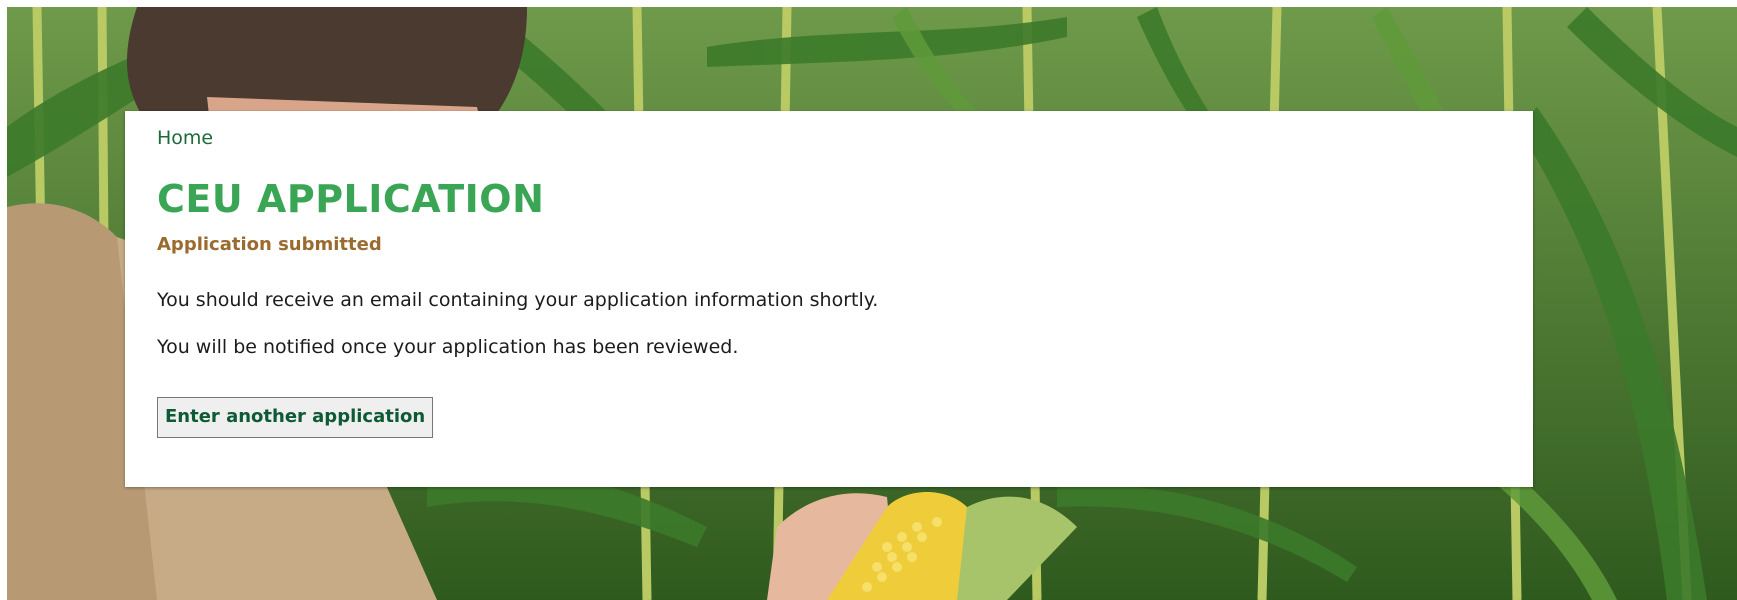 Image resolution: width=1737 pixels, height=600 pixels. What do you see at coordinates (351, 199) in the screenshot?
I see `page-title: CEU APPLICATION` at bounding box center [351, 199].